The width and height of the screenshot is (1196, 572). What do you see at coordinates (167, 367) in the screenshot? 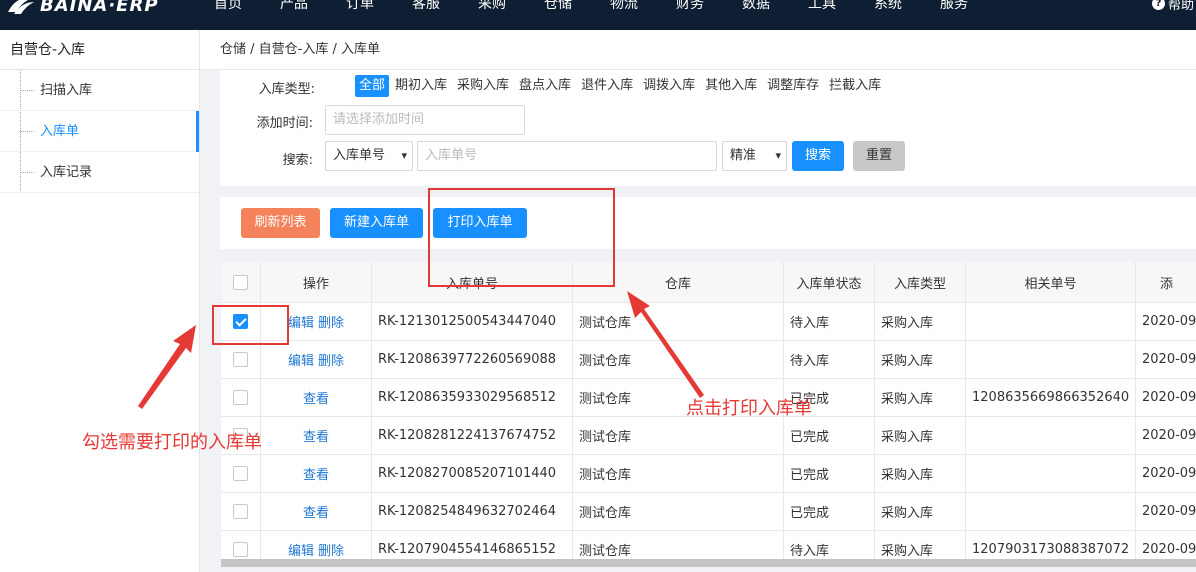
I see `arrow-to-checkbox` at bounding box center [167, 367].